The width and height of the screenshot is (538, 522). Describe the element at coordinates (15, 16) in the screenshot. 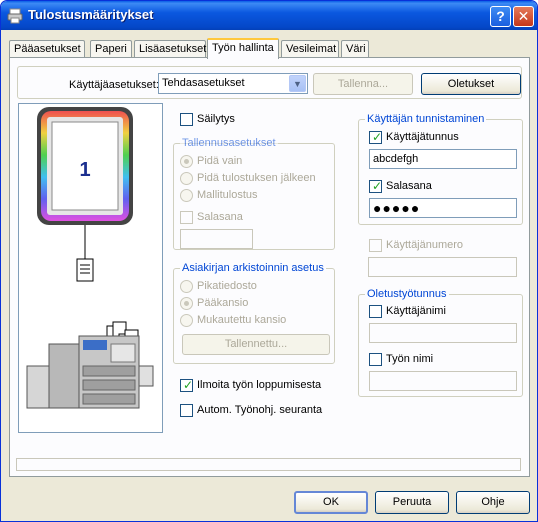

I see `printer-icon` at that location.